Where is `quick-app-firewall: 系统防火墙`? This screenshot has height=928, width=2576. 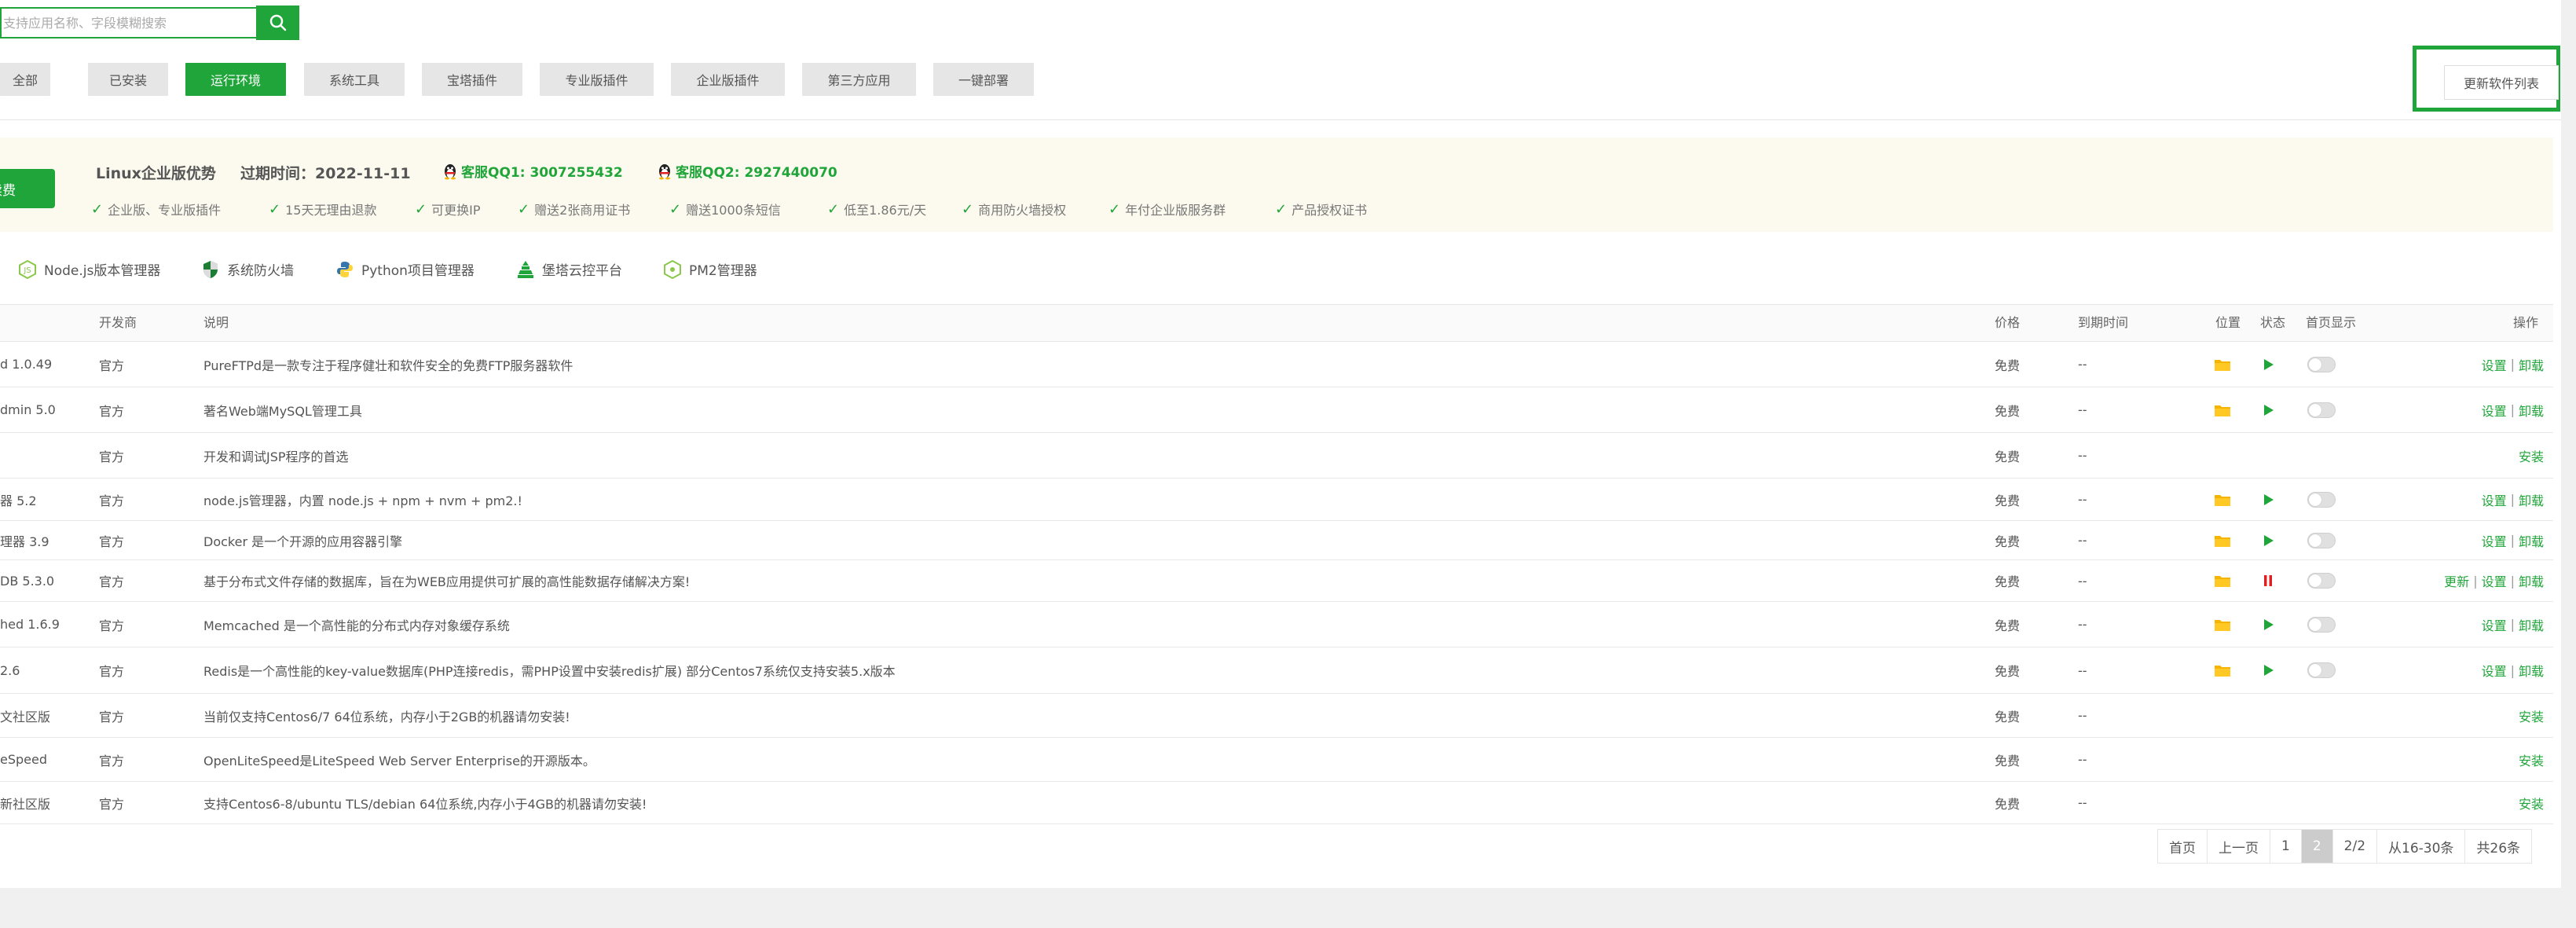 quick-app-firewall: 系统防火墙 is located at coordinates (248, 269).